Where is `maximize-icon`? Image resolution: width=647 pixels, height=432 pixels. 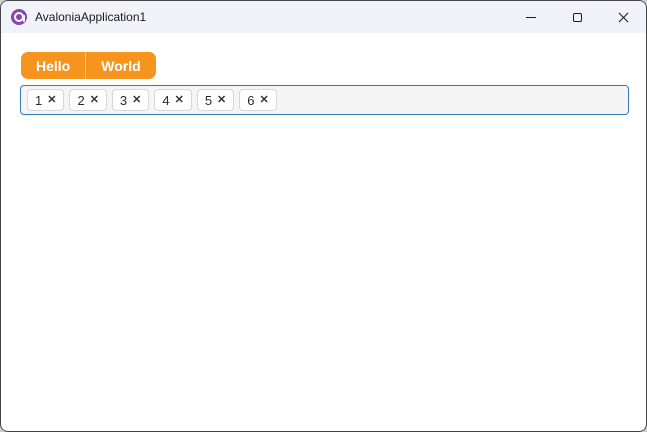 maximize-icon is located at coordinates (577, 17).